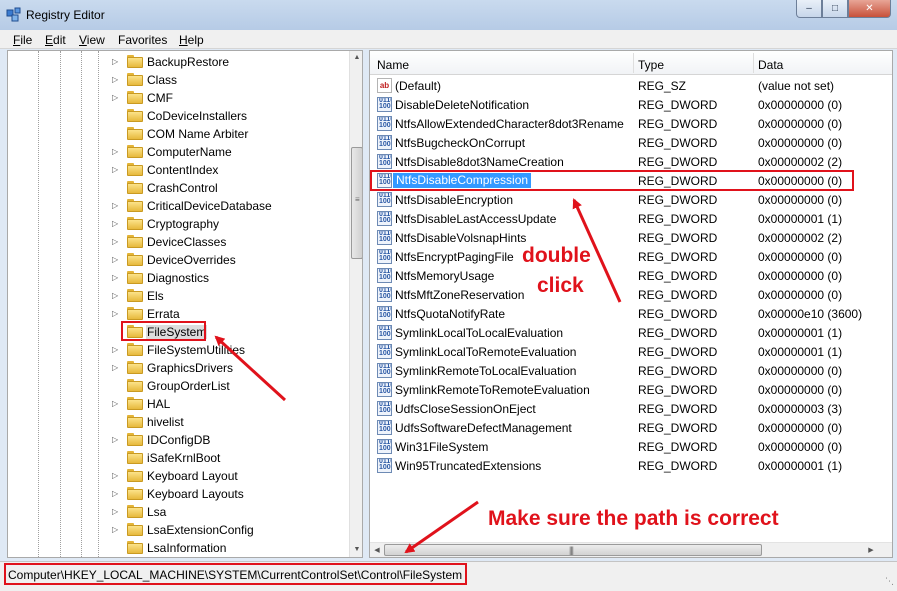  What do you see at coordinates (178, 152) in the screenshot?
I see `tree-item: ▷ ComputerName` at bounding box center [178, 152].